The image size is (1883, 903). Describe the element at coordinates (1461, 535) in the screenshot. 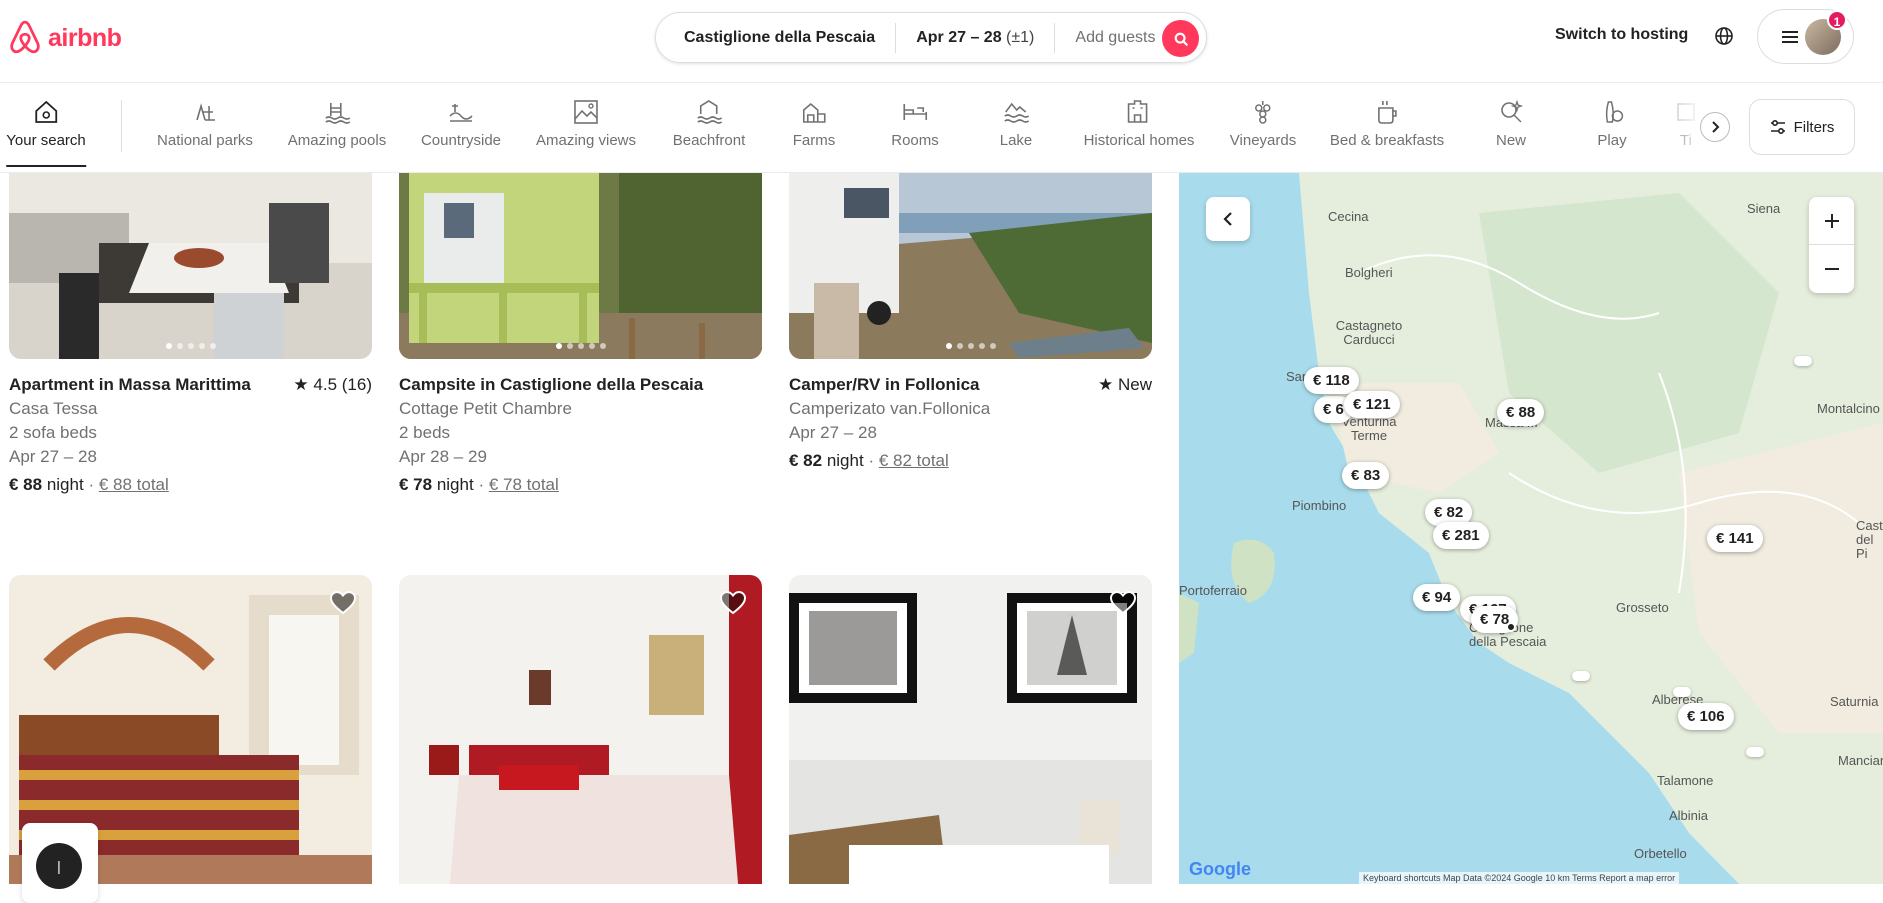

I see `map-price-pin: € 281` at that location.